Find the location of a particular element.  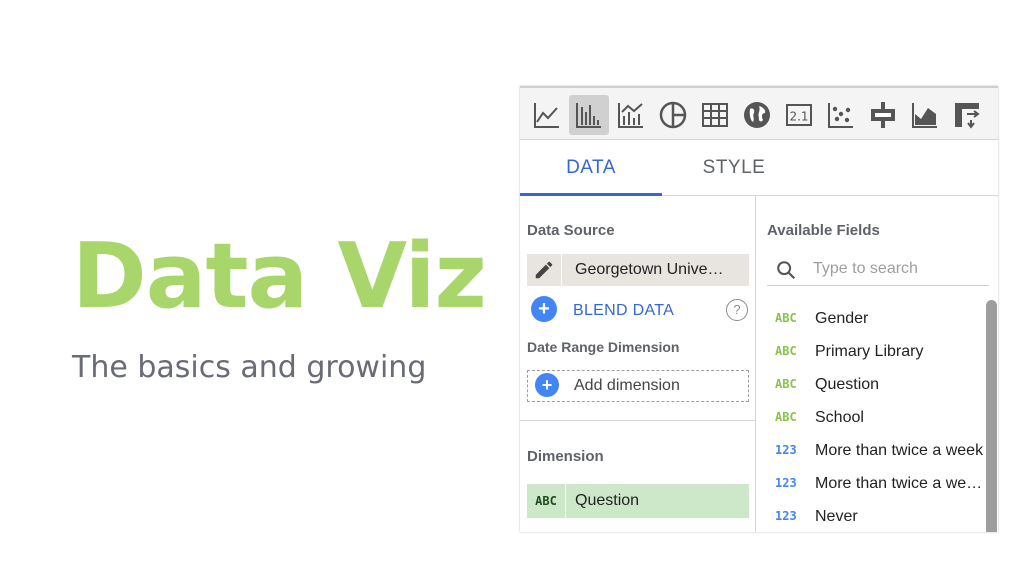

combo-chart-icon is located at coordinates (631, 115).